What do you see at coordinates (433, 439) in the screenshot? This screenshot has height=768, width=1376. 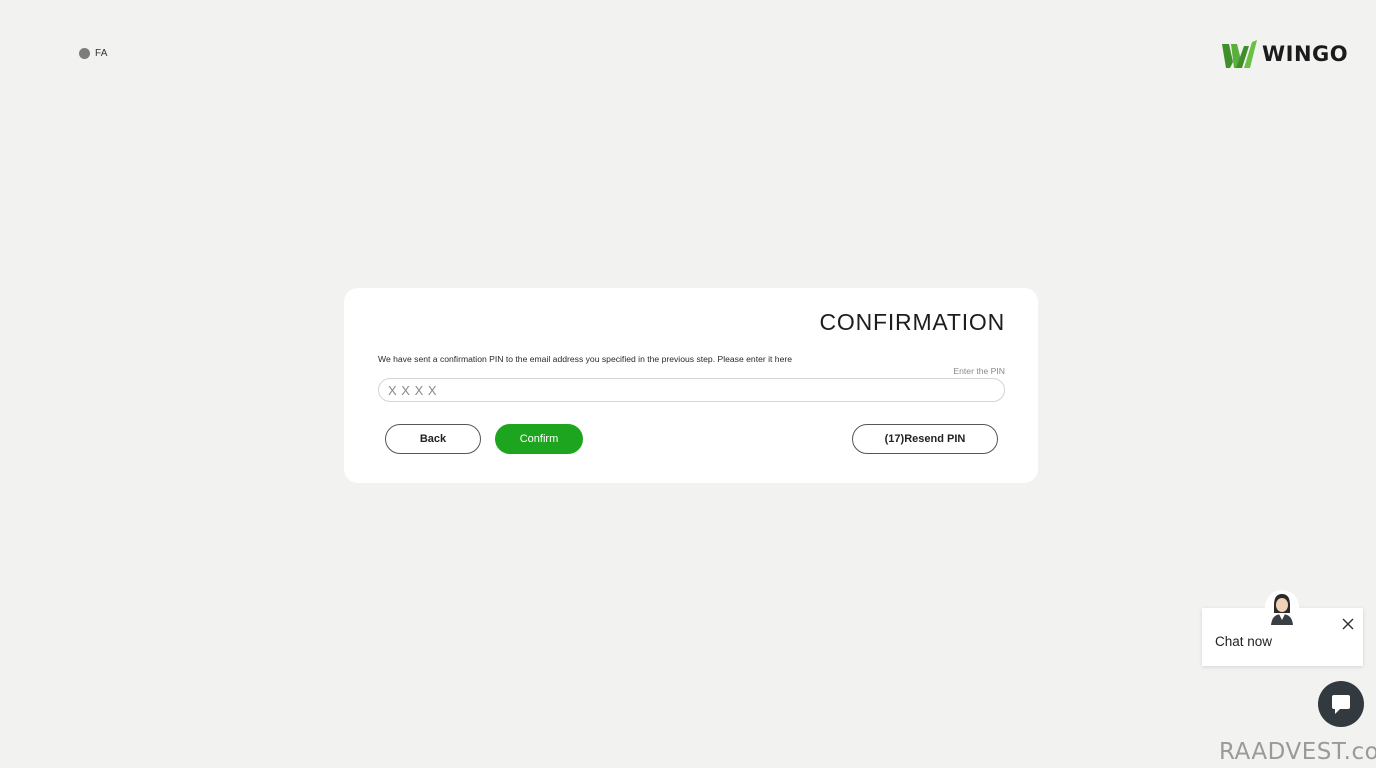 I see `back-button: Back` at bounding box center [433, 439].